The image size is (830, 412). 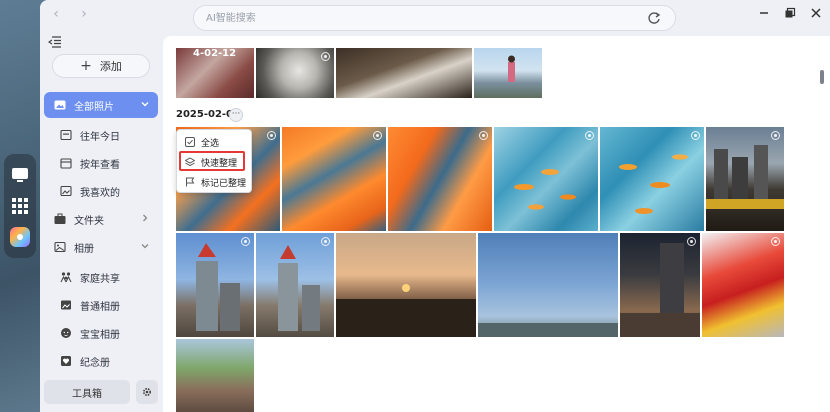 What do you see at coordinates (790, 13) in the screenshot?
I see `restore-icon` at bounding box center [790, 13].